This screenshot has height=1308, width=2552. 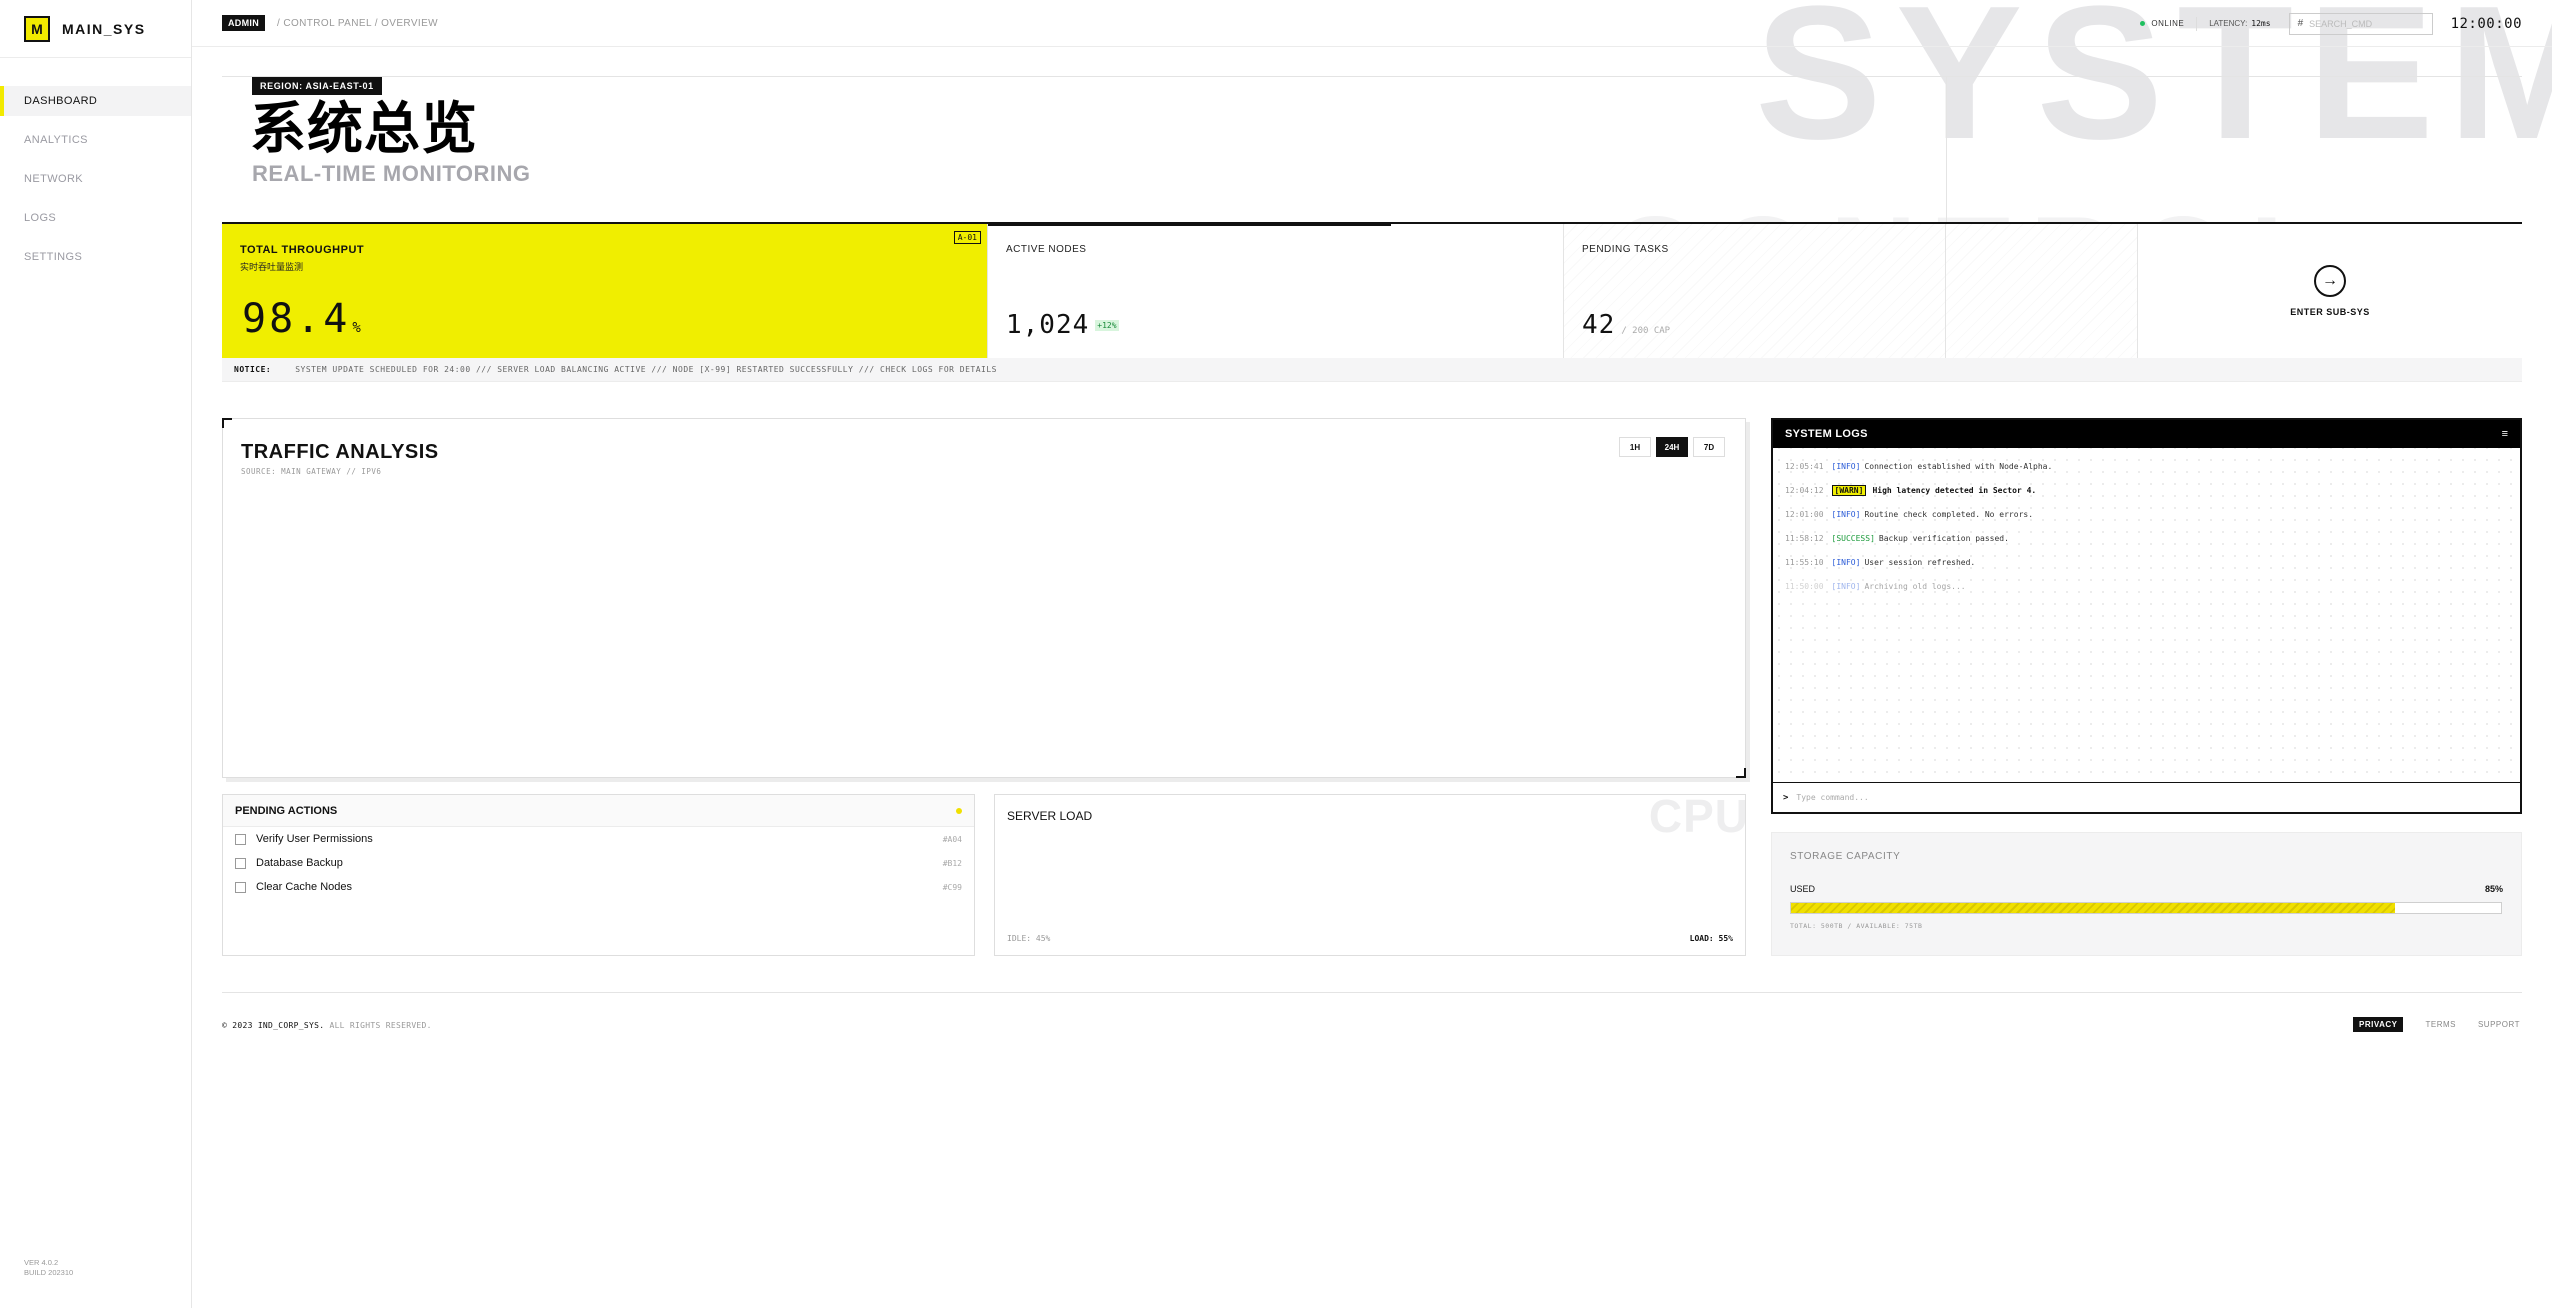 I want to click on logs-header: SYSTEM LOGS ≡, so click(x=2146, y=434).